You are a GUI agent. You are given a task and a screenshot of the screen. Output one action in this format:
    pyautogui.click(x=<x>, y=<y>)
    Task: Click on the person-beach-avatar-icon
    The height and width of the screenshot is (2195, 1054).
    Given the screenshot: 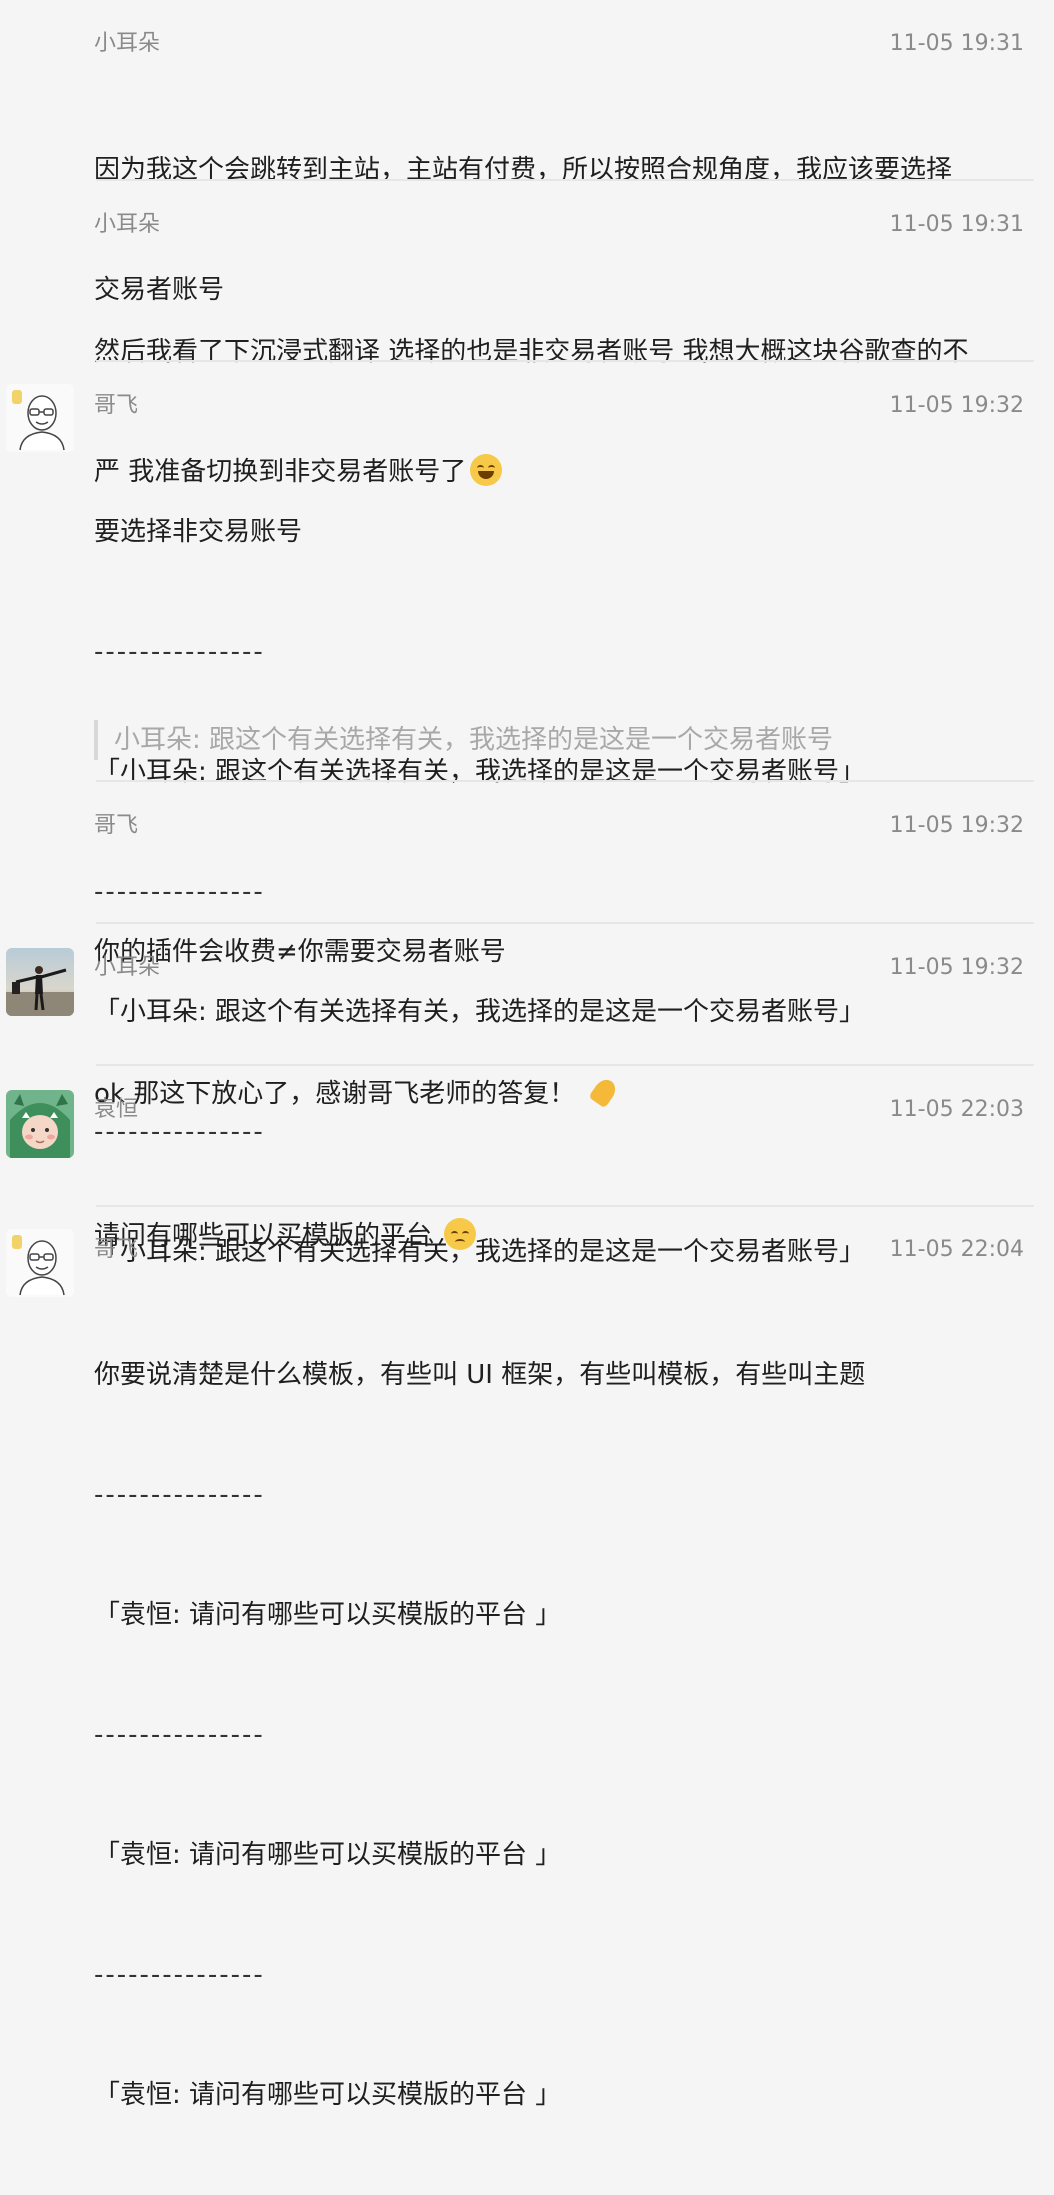 What is the action you would take?
    pyautogui.click(x=40, y=982)
    